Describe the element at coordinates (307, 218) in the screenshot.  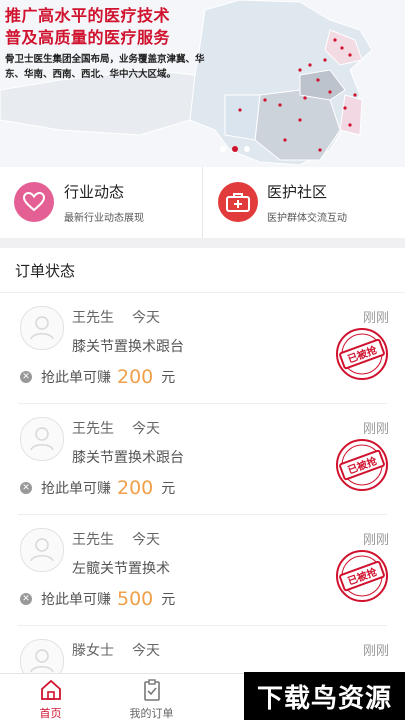
I see `medical-community-subtitle: 医护群体交流互动` at that location.